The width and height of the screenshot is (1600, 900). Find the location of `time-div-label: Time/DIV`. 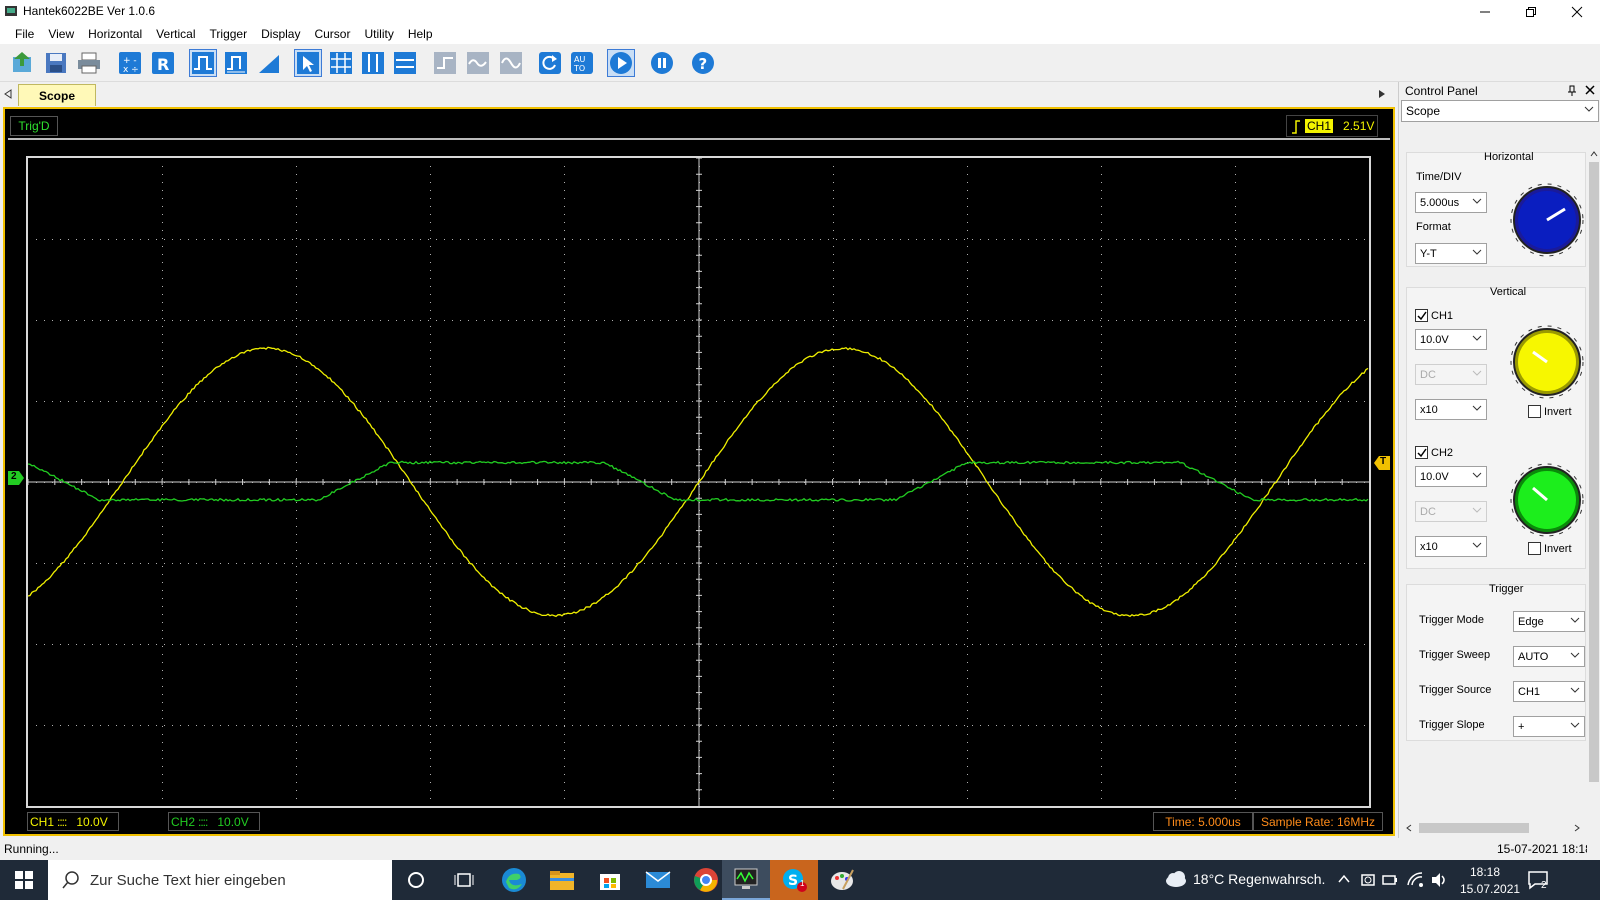

time-div-label: Time/DIV is located at coordinates (1438, 177).